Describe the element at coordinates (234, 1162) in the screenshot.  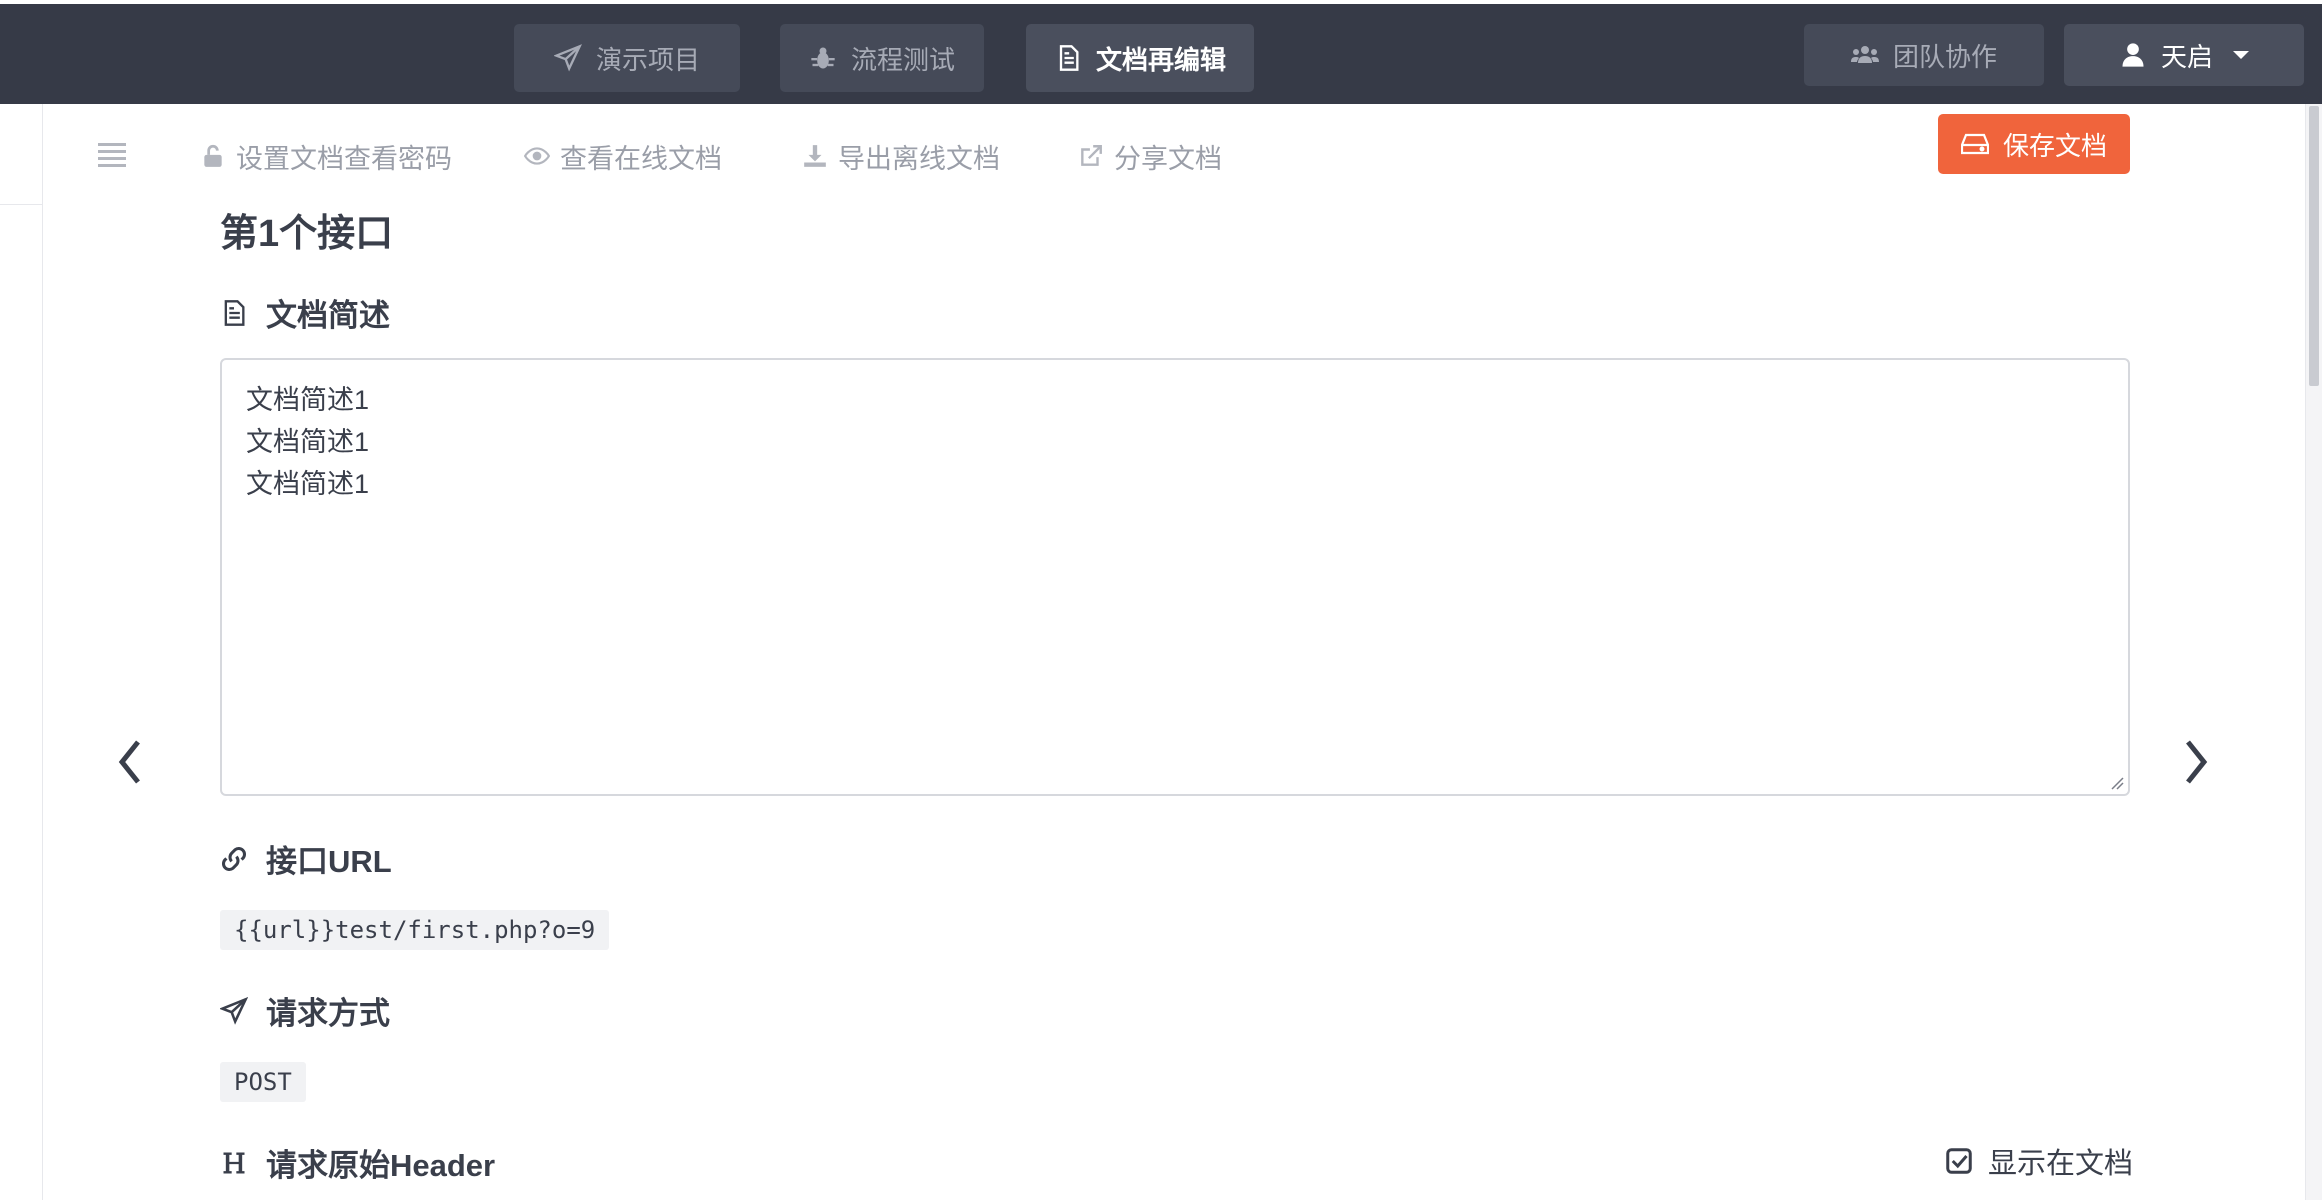
I see `header-icon` at that location.